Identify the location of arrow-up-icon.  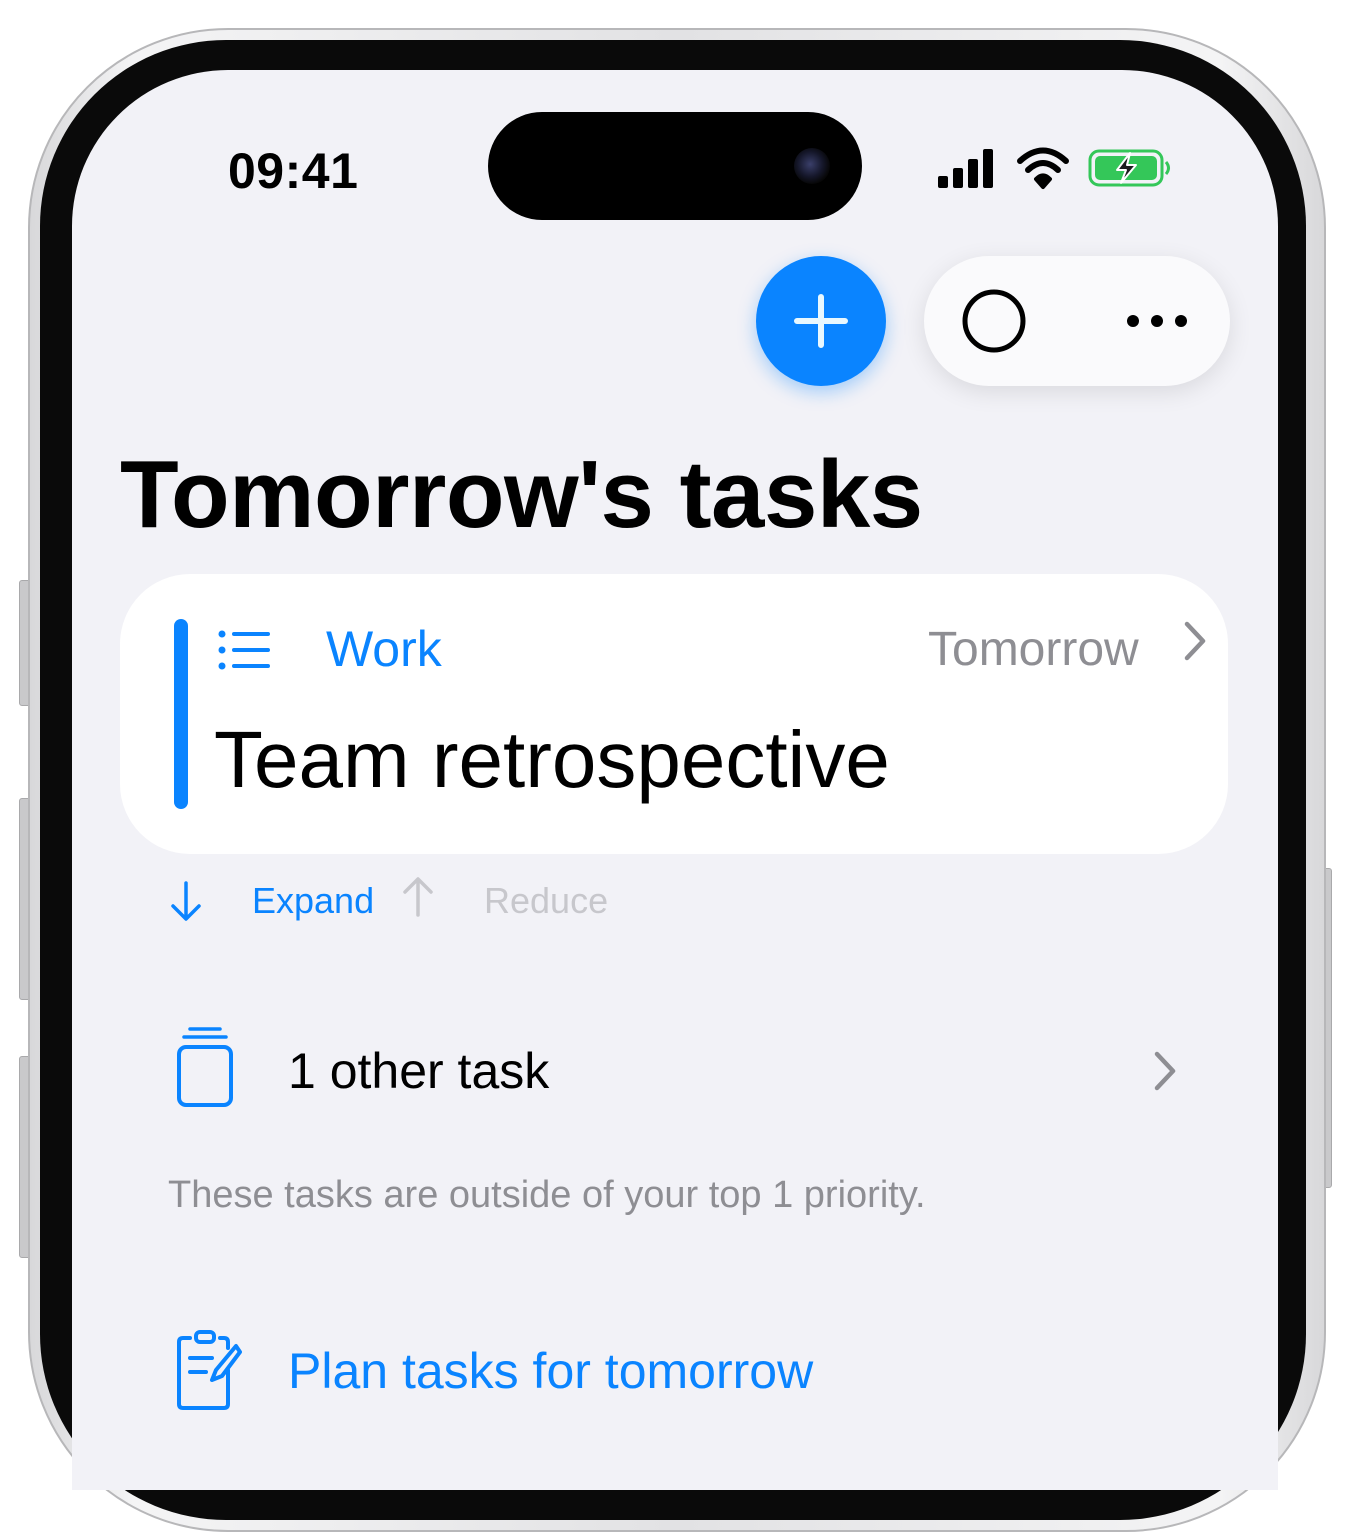
(418, 897).